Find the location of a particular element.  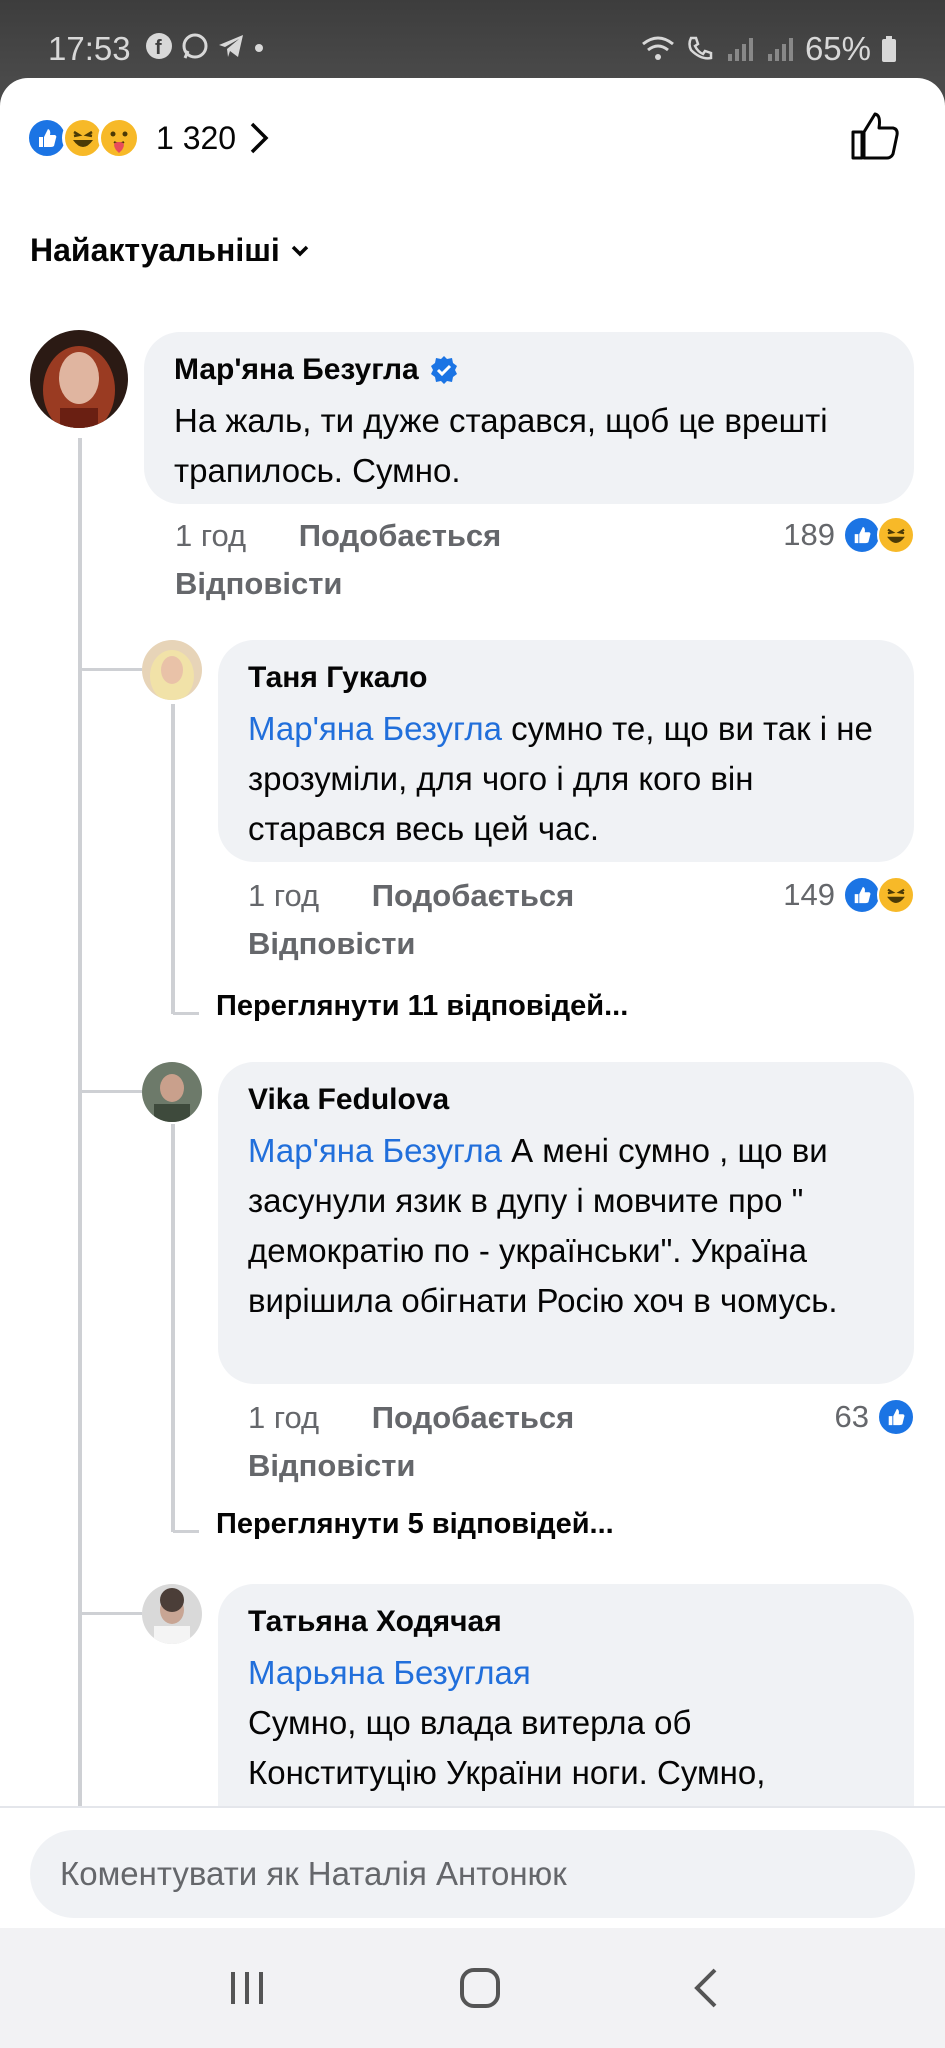

comment-author: Таня Гукало is located at coordinates (337, 678).